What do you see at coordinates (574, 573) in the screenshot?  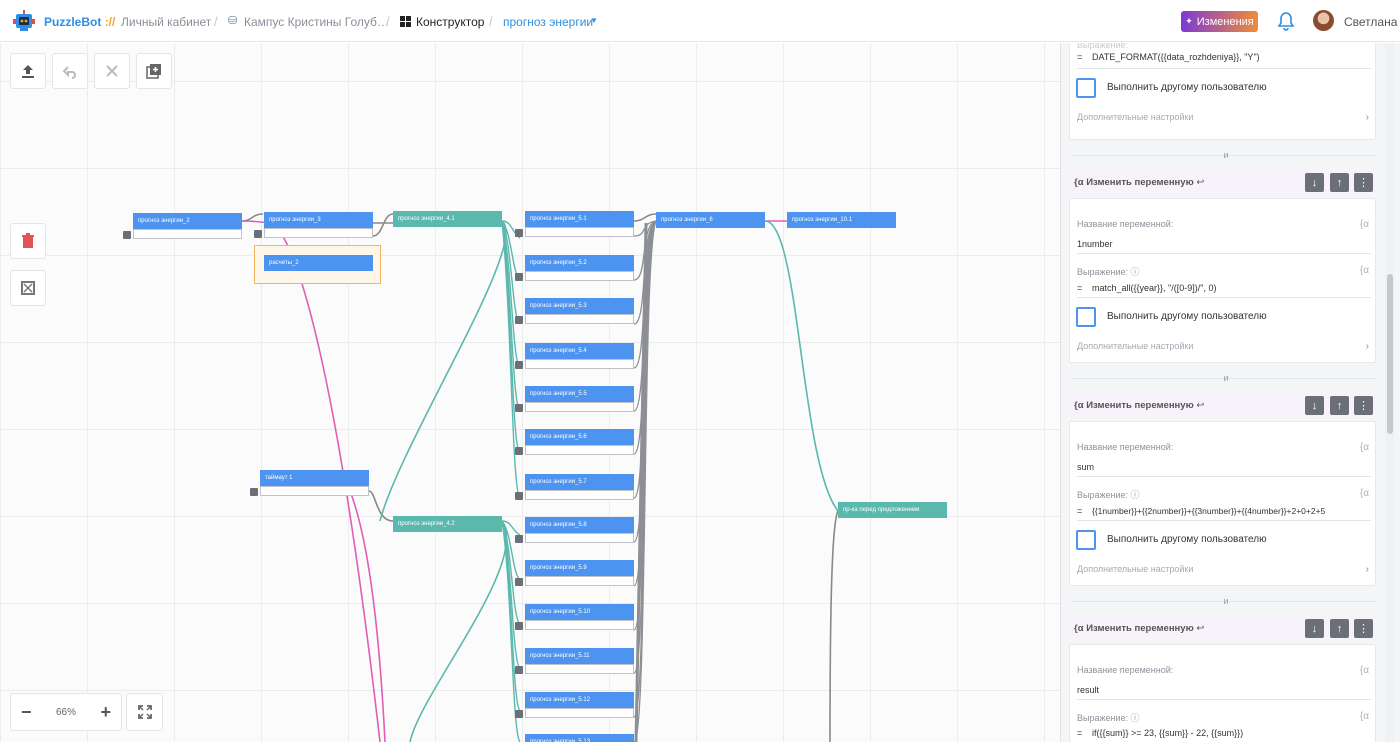 I see `flow-node: прогноз энергии_5.9` at bounding box center [574, 573].